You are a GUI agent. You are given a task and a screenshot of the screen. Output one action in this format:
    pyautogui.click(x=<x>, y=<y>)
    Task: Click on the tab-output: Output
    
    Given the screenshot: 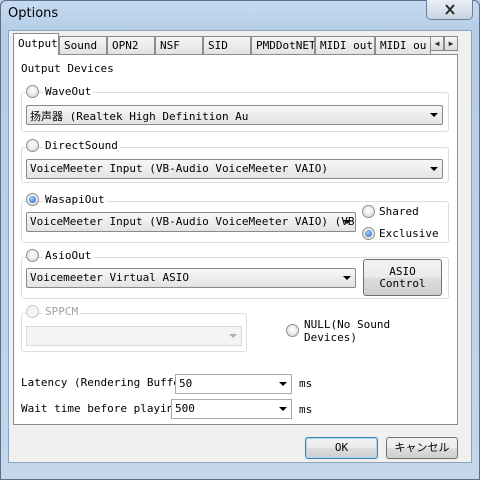 What is the action you would take?
    pyautogui.click(x=36, y=44)
    